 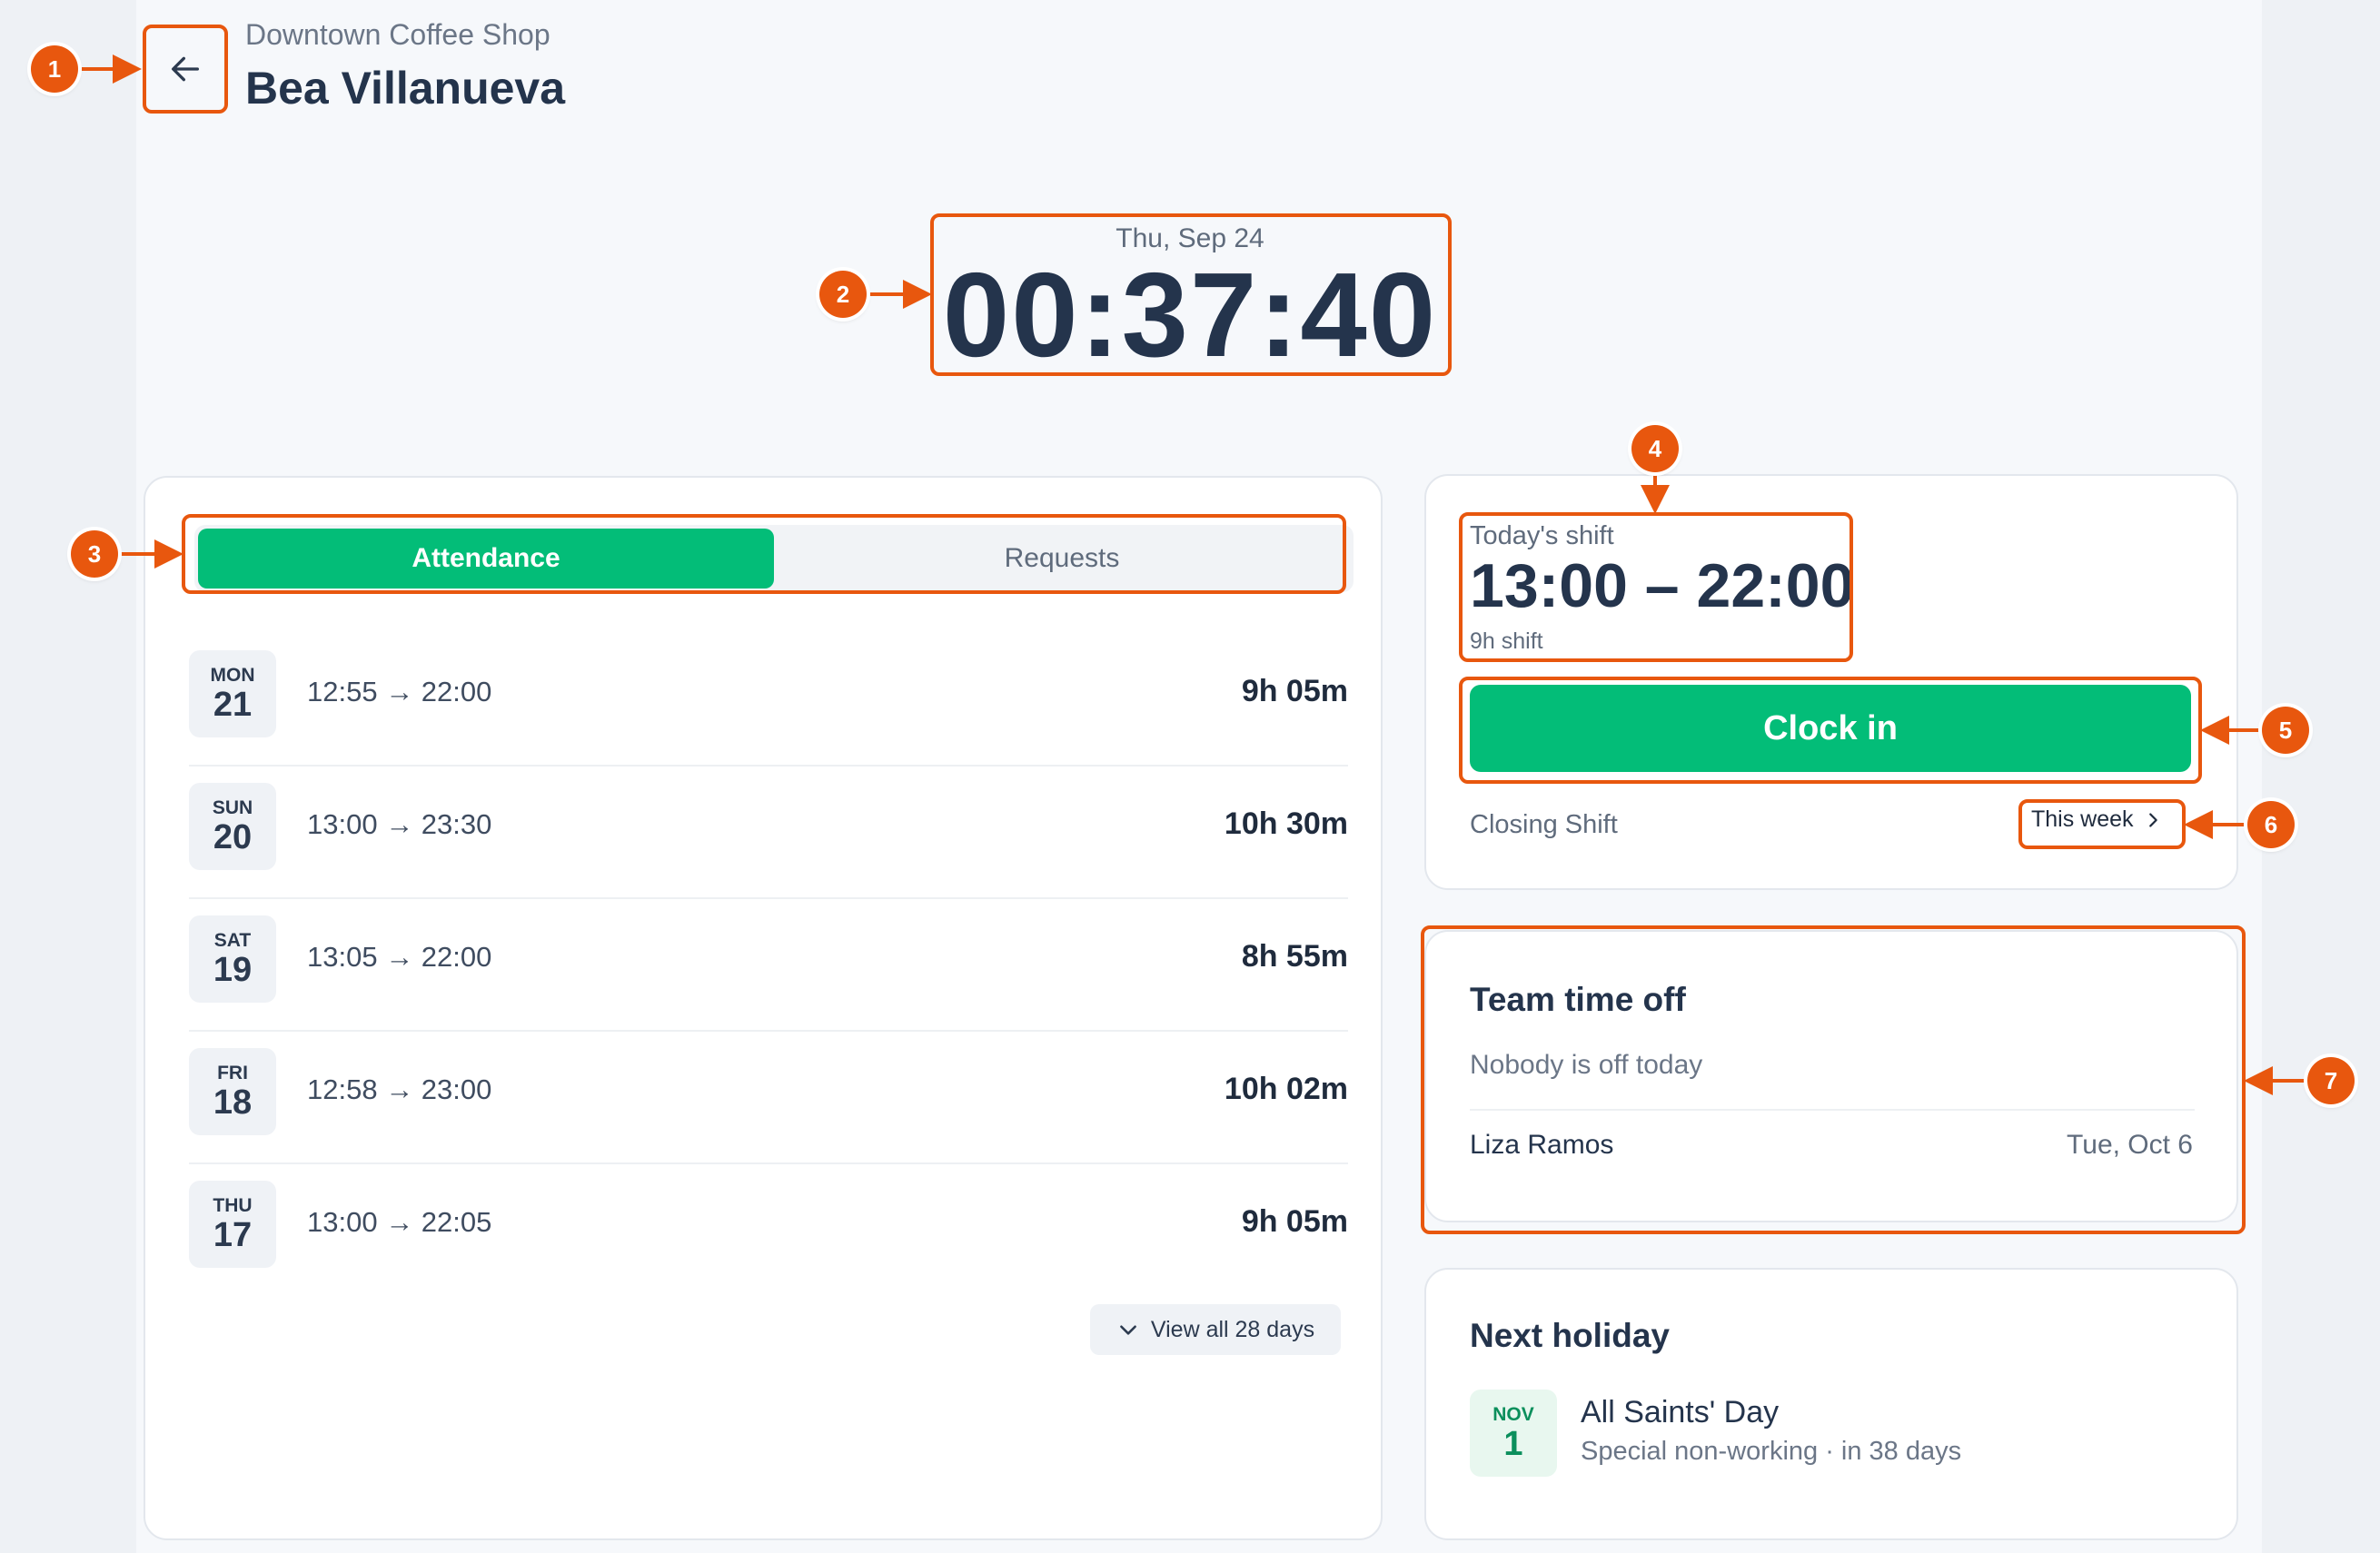 I want to click on annotation-badge-6: 6, so click(x=2271, y=824).